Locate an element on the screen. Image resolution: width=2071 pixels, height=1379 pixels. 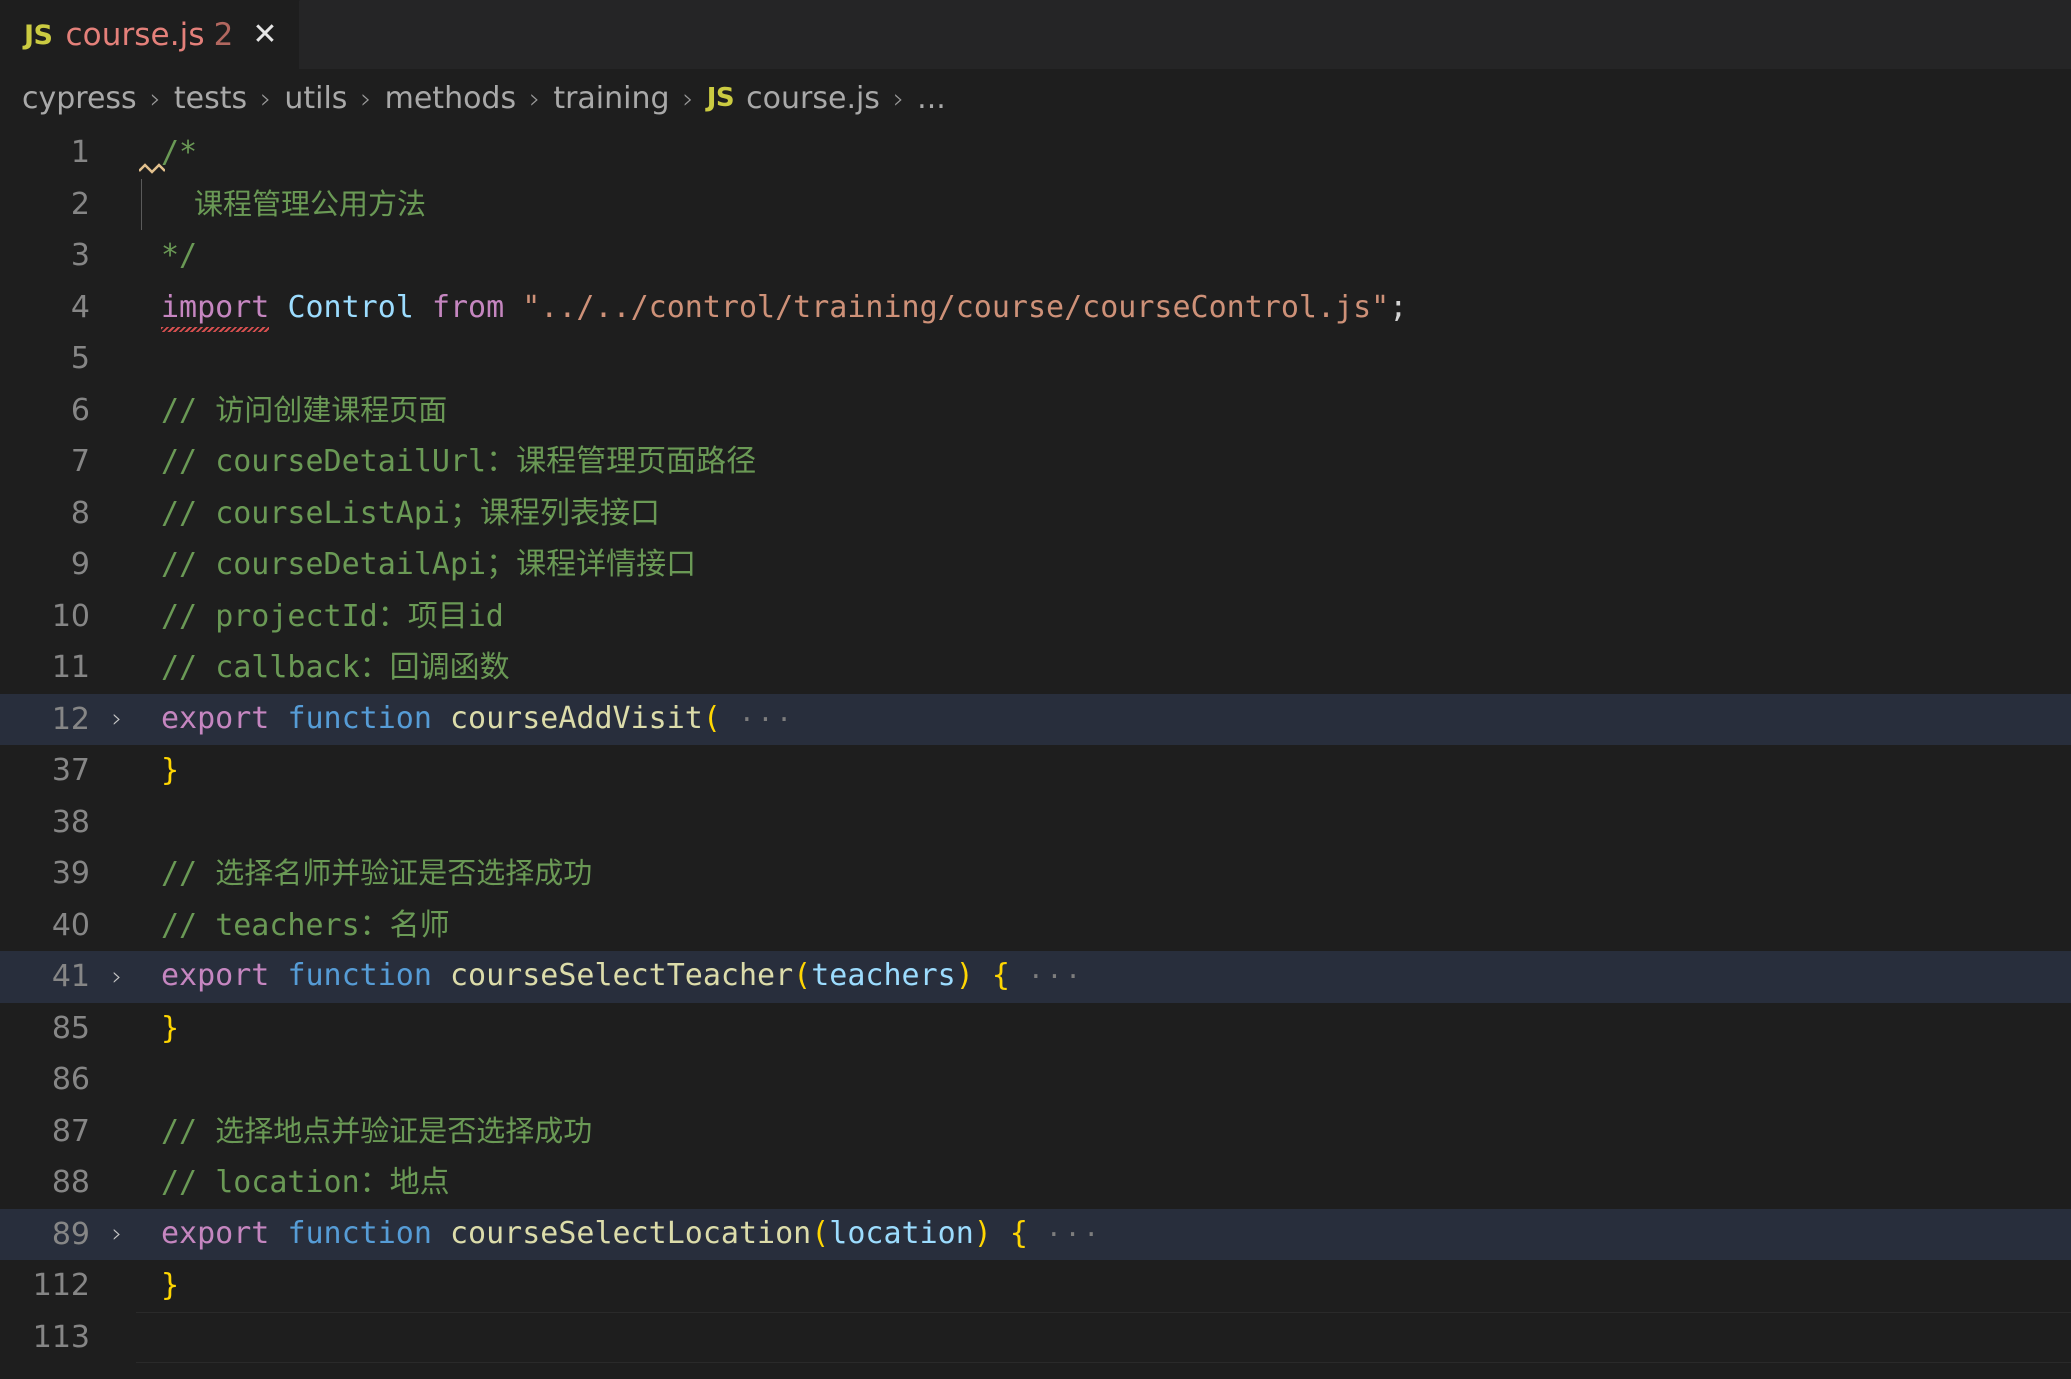
line-content: 课程管理公用方法 is located at coordinates (1103, 204).